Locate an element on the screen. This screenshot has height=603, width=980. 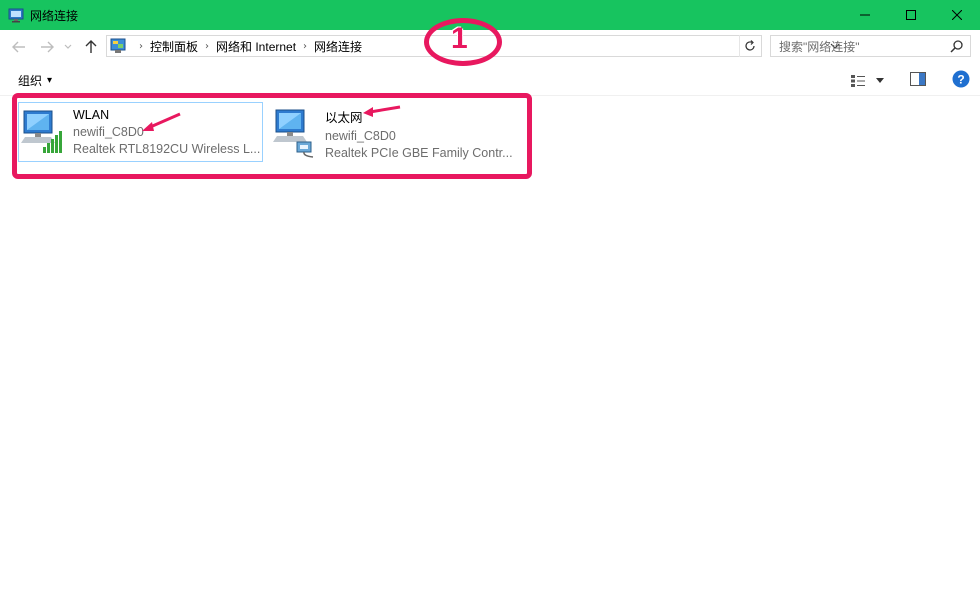
help-button: ? is located at coordinates (961, 80).